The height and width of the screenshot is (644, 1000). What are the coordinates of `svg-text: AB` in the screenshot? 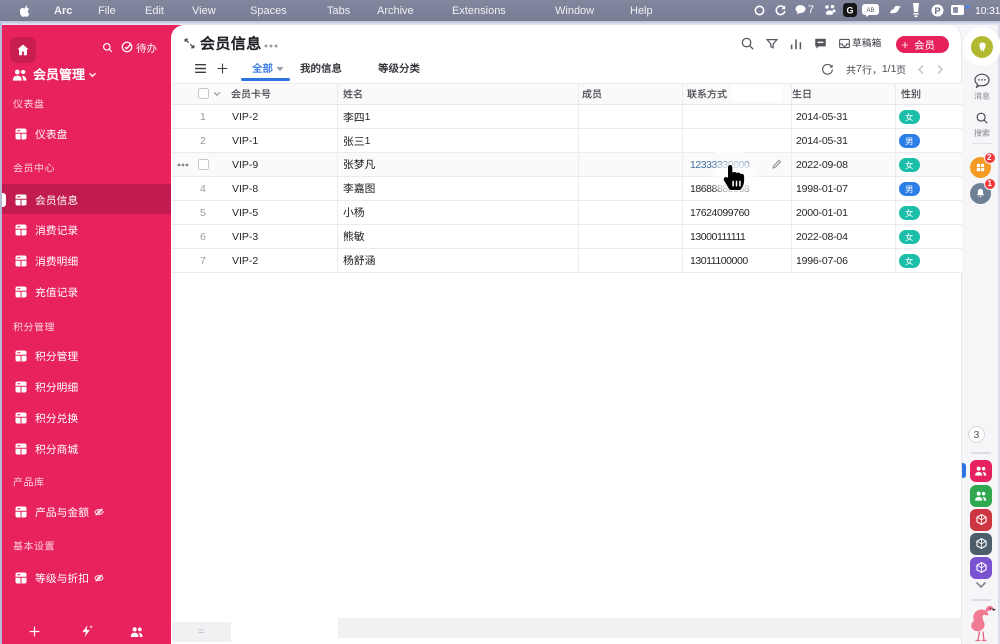 It's located at (870, 11).